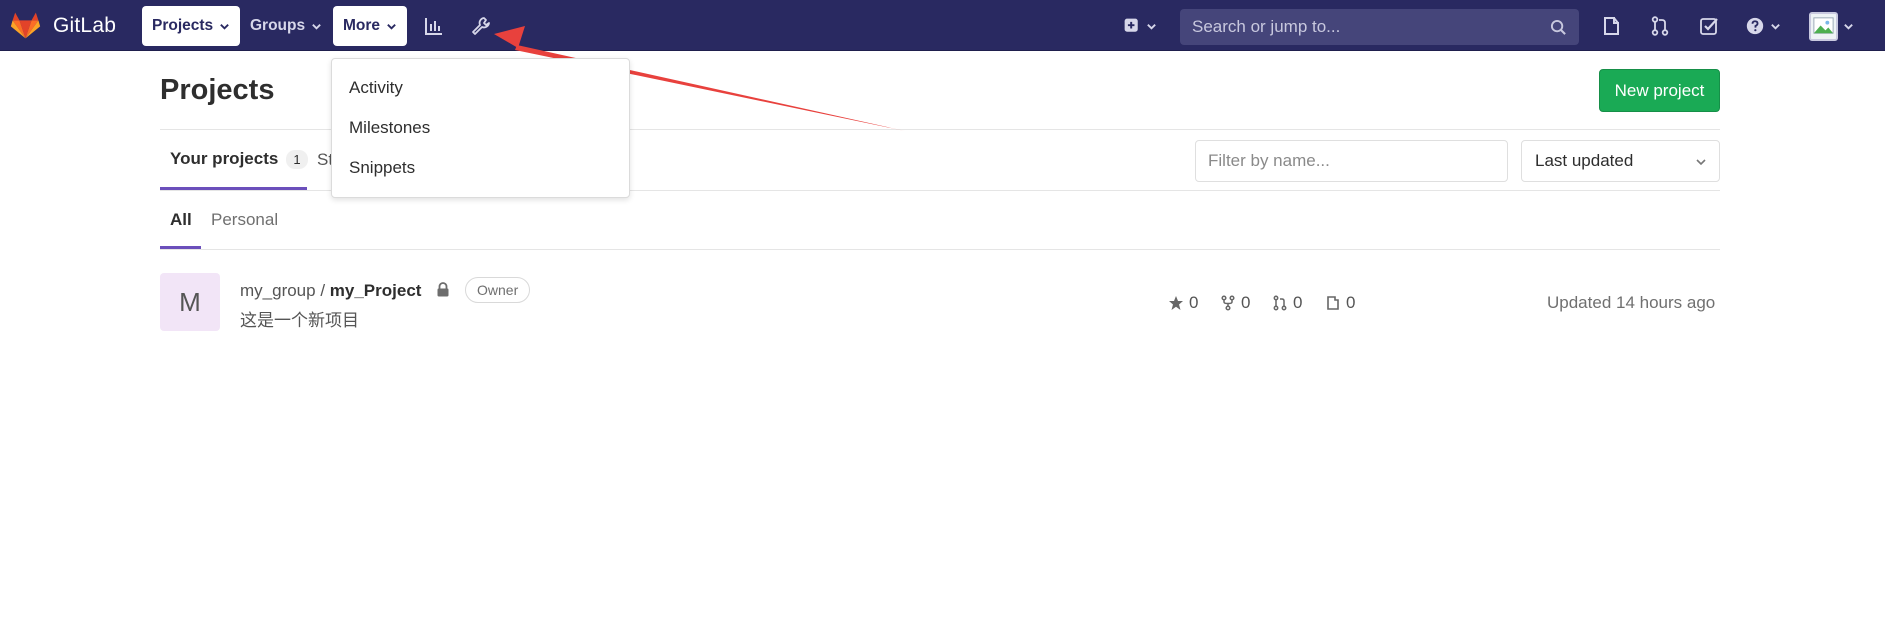 The width and height of the screenshot is (1885, 622). What do you see at coordinates (1140, 26) in the screenshot?
I see `new-item-dropdown` at bounding box center [1140, 26].